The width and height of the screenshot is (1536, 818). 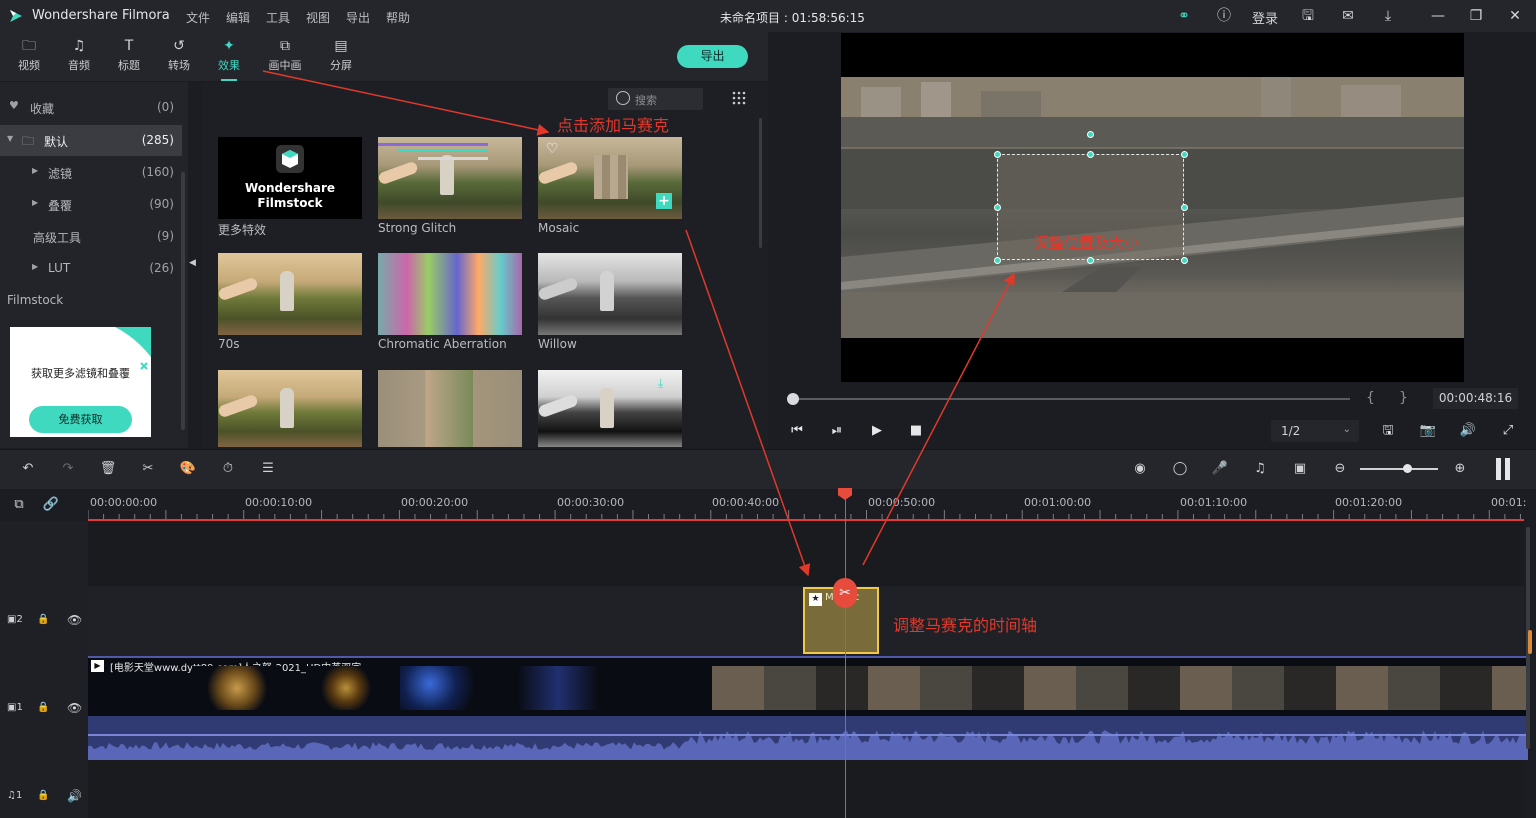 What do you see at coordinates (938, 419) in the screenshot?
I see `arrow-to-selection-box` at bounding box center [938, 419].